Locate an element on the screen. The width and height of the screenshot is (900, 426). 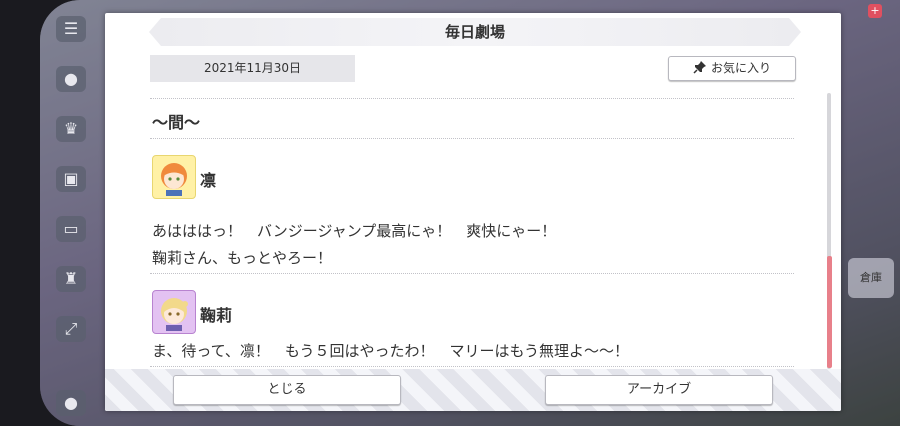
notification-badge: + is located at coordinates (875, 11).